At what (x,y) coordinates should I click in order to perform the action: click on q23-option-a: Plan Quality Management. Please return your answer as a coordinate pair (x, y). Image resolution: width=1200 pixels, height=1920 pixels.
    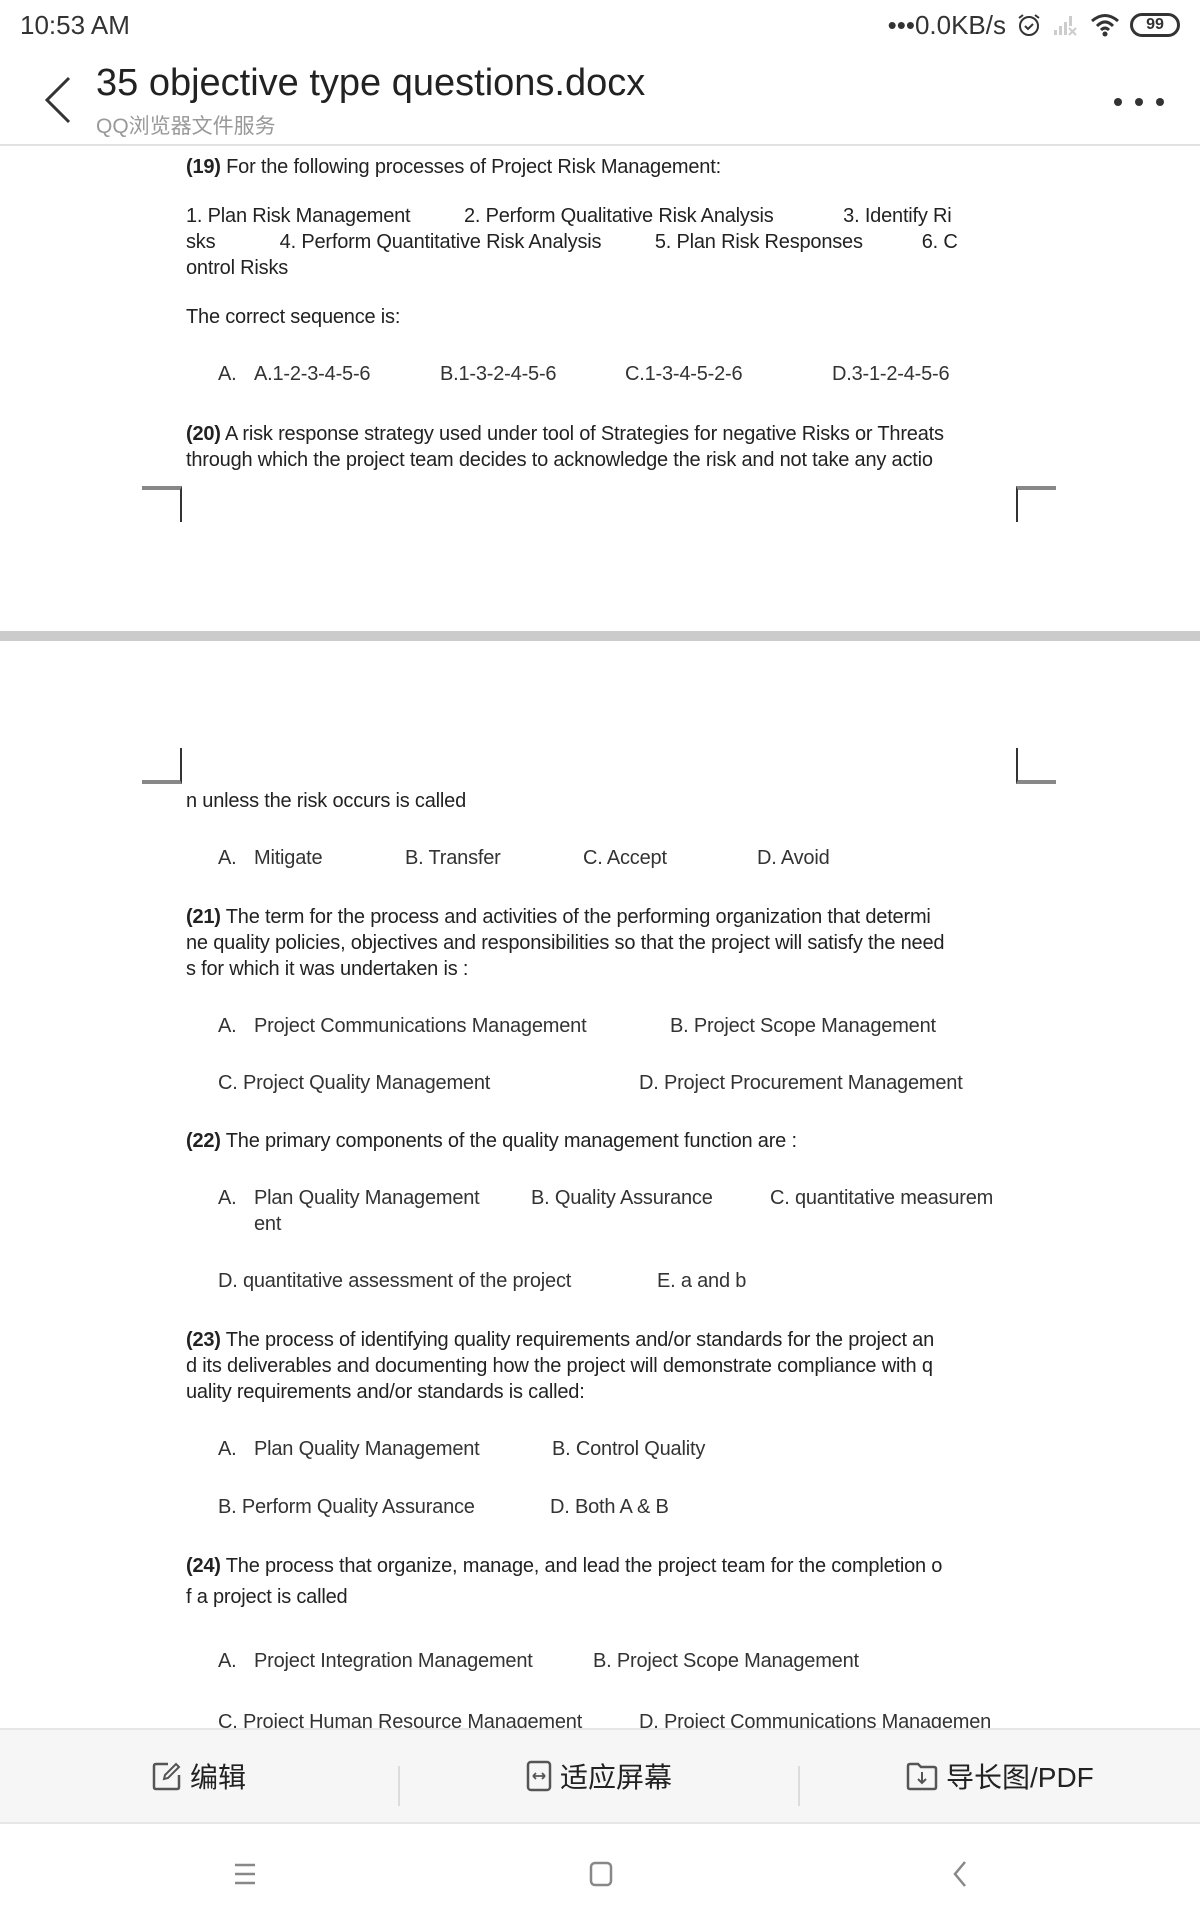
    Looking at the image, I should click on (367, 1449).